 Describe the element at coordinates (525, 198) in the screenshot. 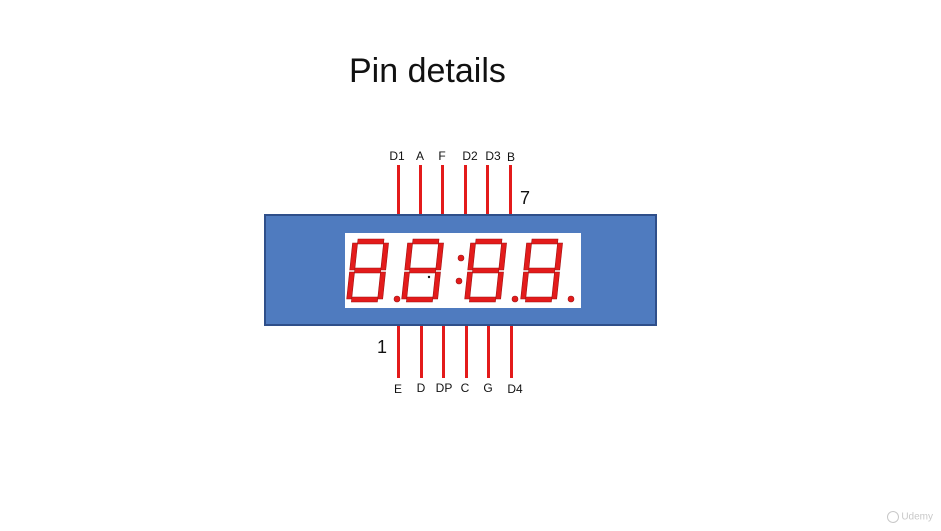

I see `pin-number-7: 7` at that location.